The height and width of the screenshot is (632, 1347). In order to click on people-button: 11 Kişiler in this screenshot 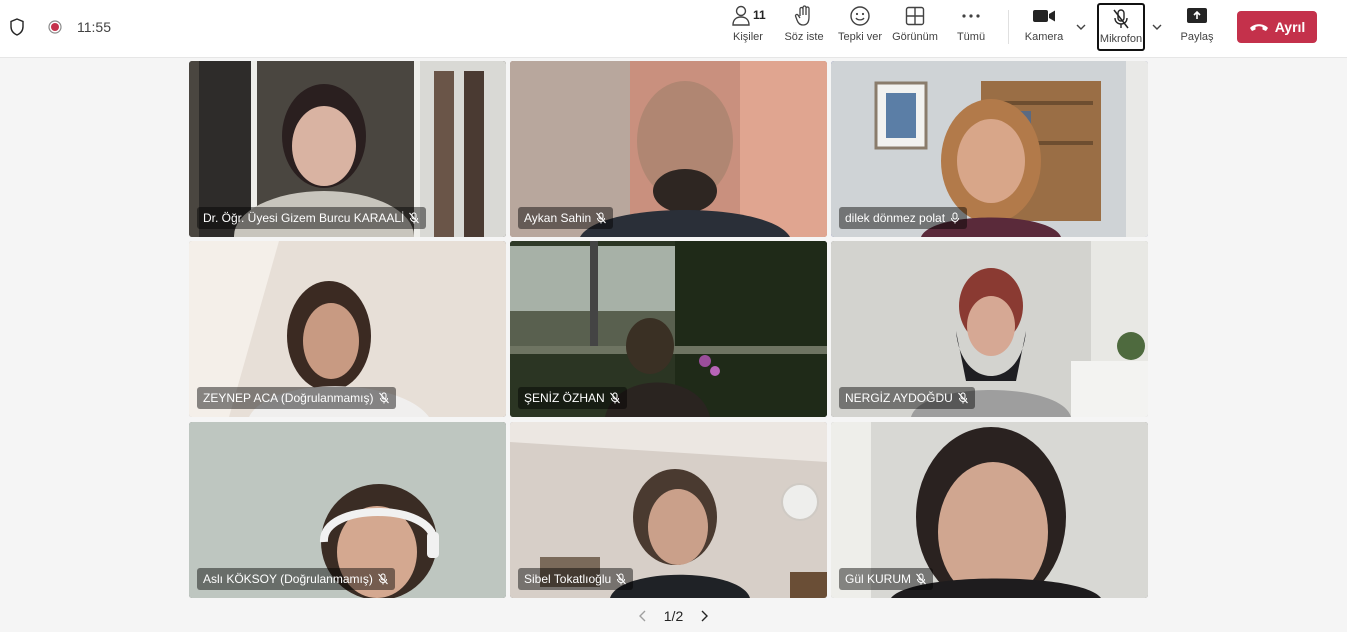, I will do `click(748, 27)`.